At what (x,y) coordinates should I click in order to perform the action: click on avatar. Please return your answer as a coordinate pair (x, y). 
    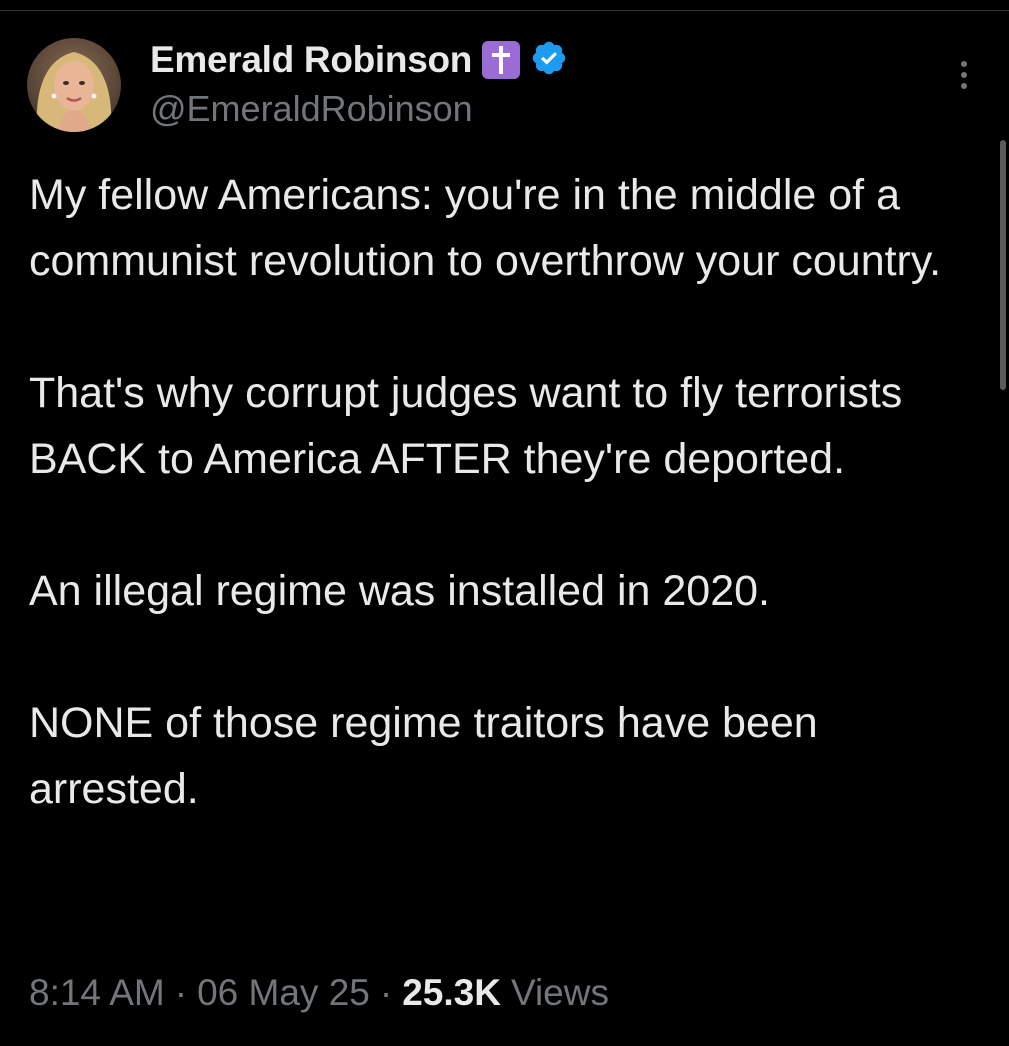
    Looking at the image, I should click on (74, 85).